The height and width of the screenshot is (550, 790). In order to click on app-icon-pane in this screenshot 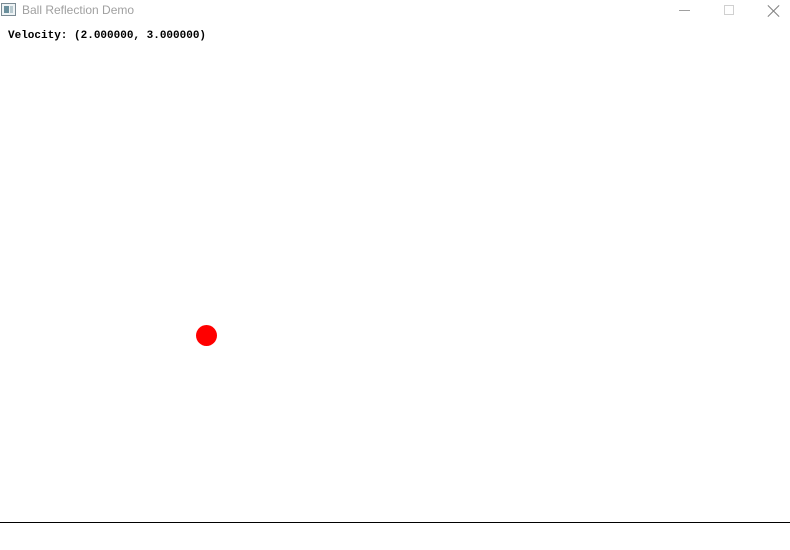, I will do `click(6, 9)`.